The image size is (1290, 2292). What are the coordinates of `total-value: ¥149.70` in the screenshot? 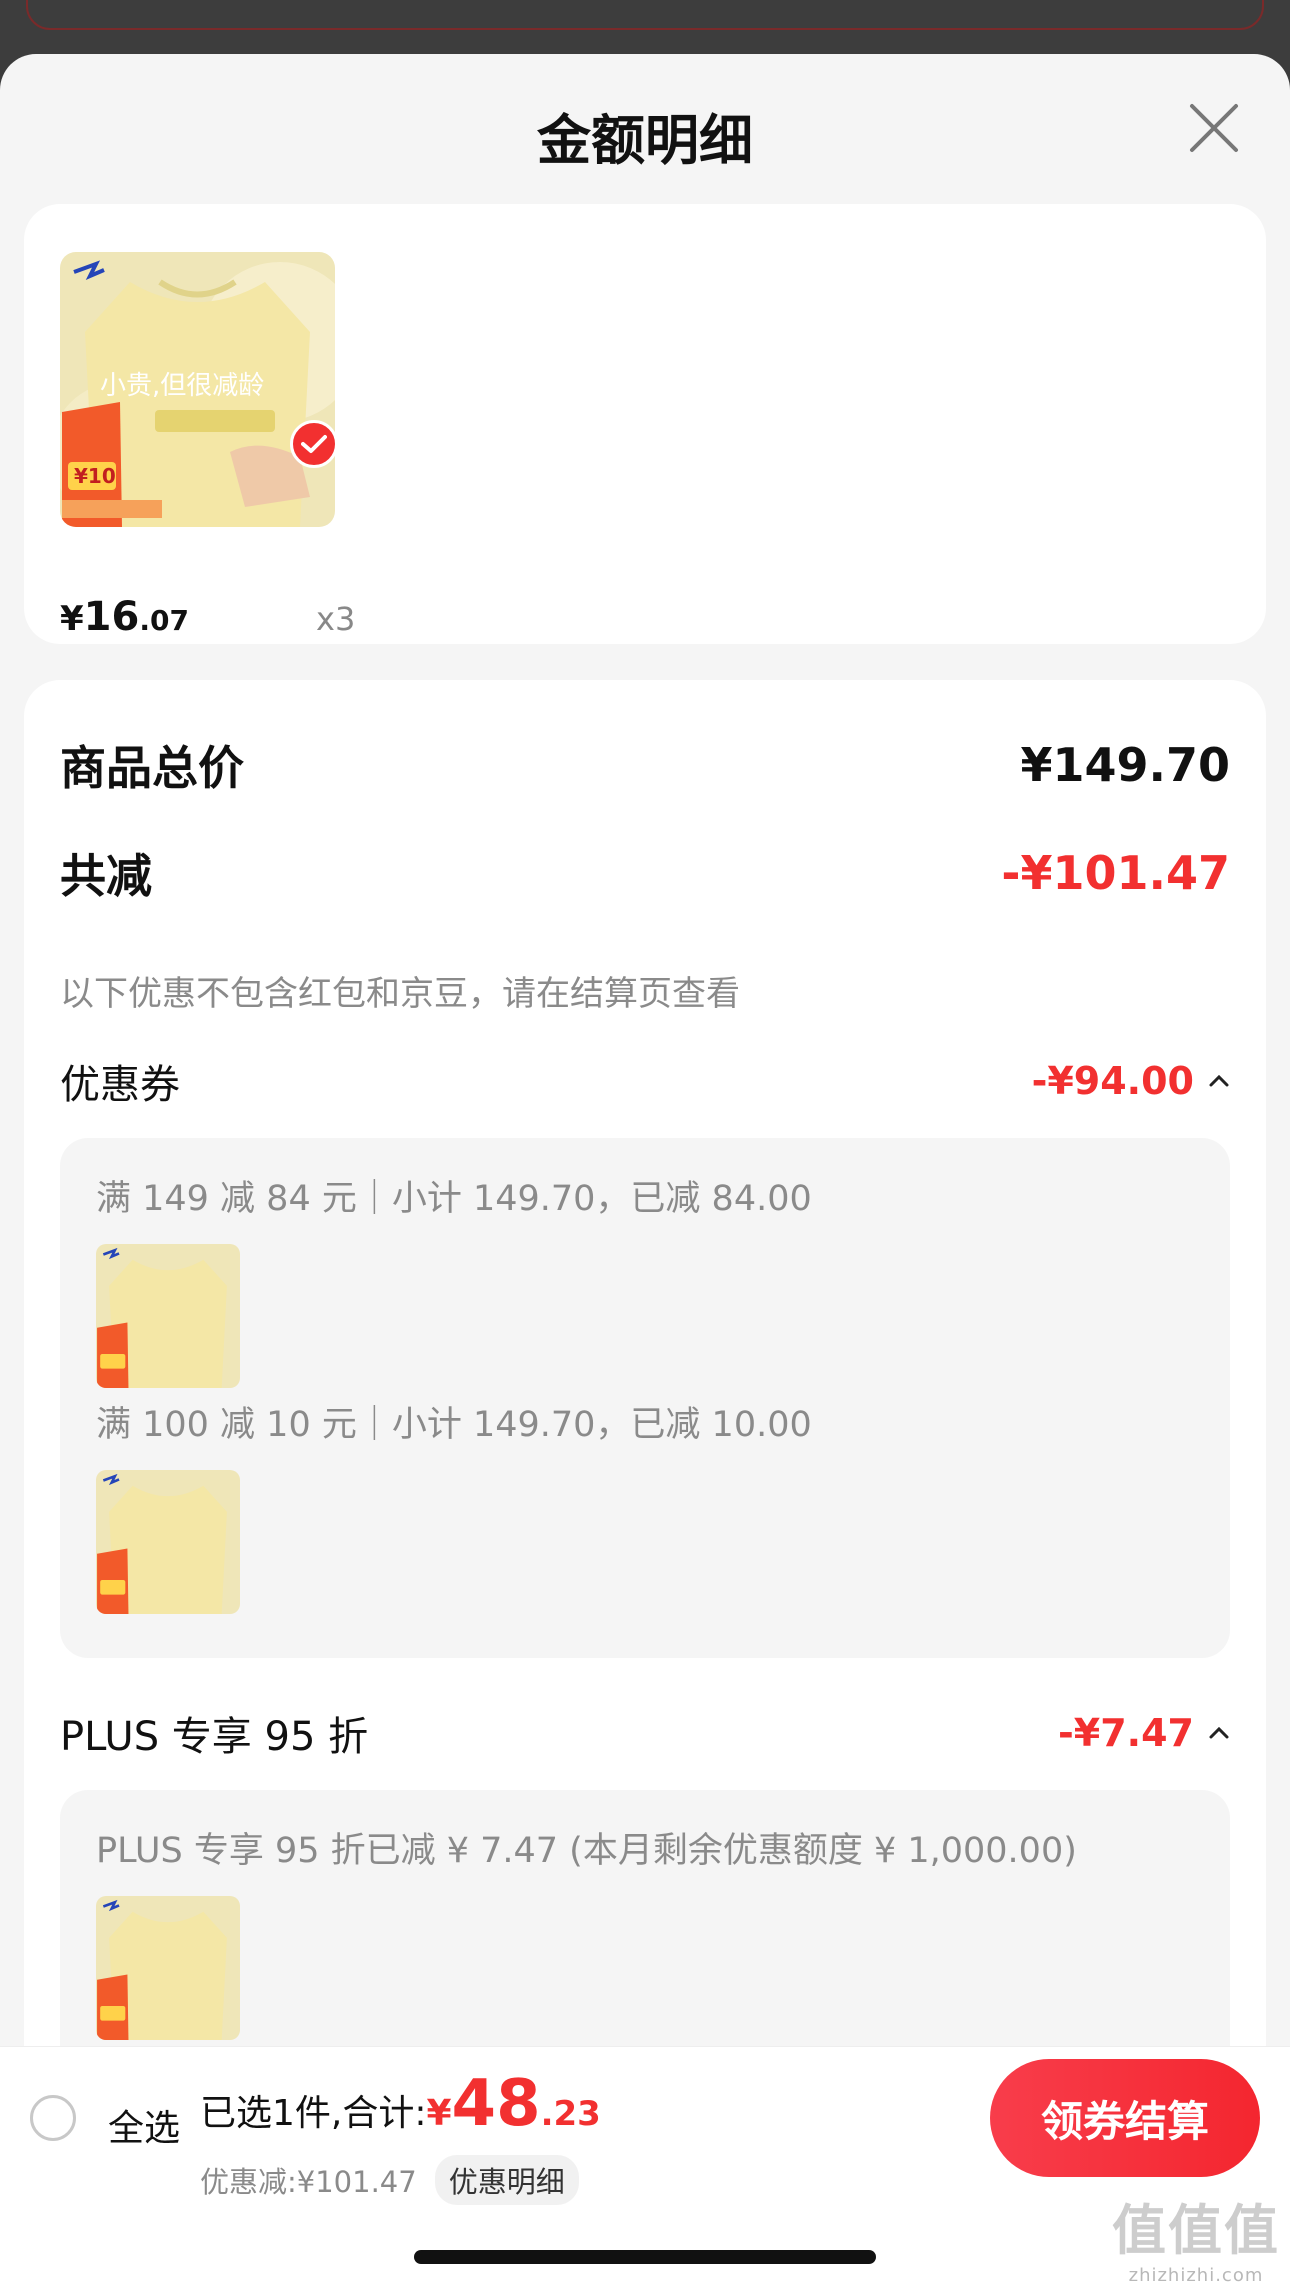 It's located at (1125, 765).